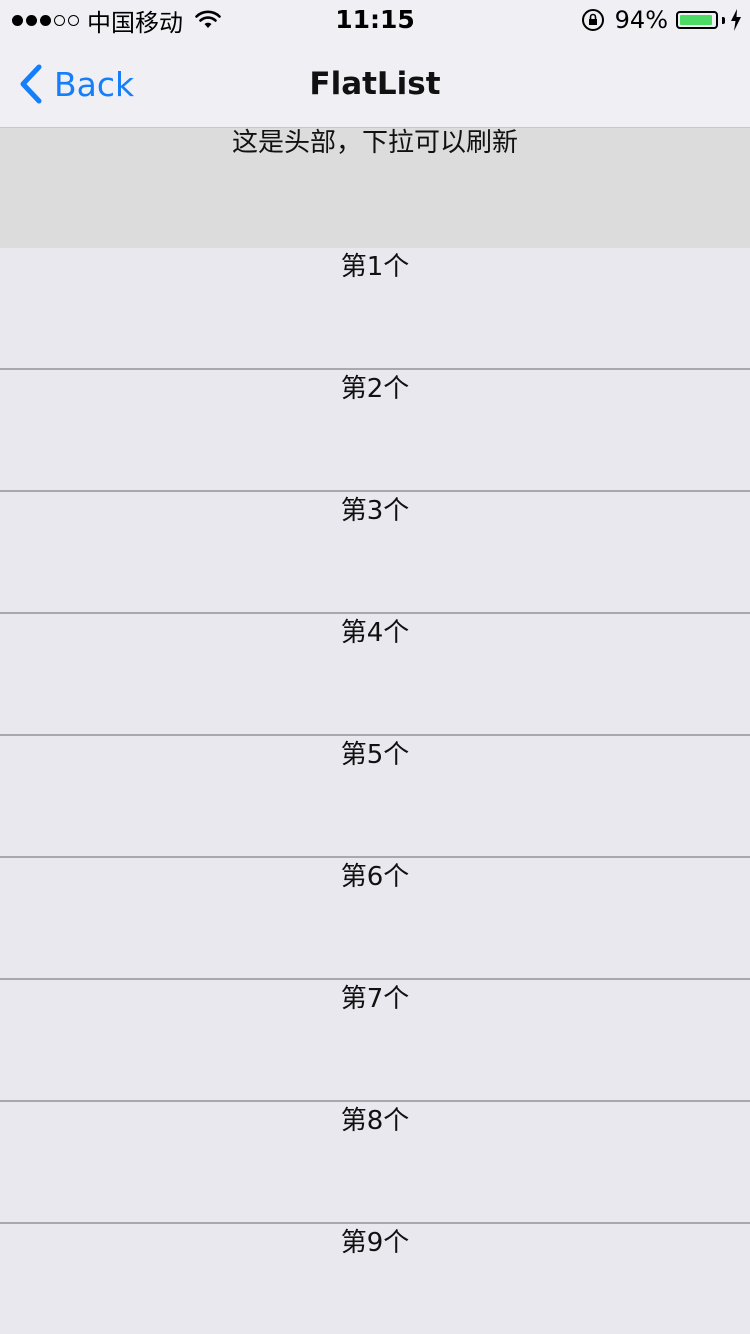  I want to click on list-item-label: 第7个, so click(375, 999).